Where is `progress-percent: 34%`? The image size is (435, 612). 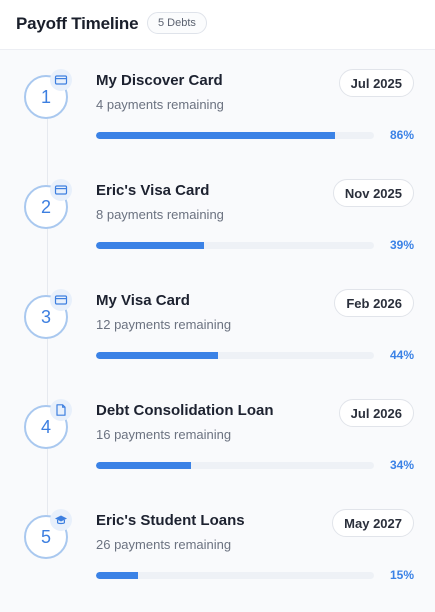
progress-percent: 34% is located at coordinates (401, 465).